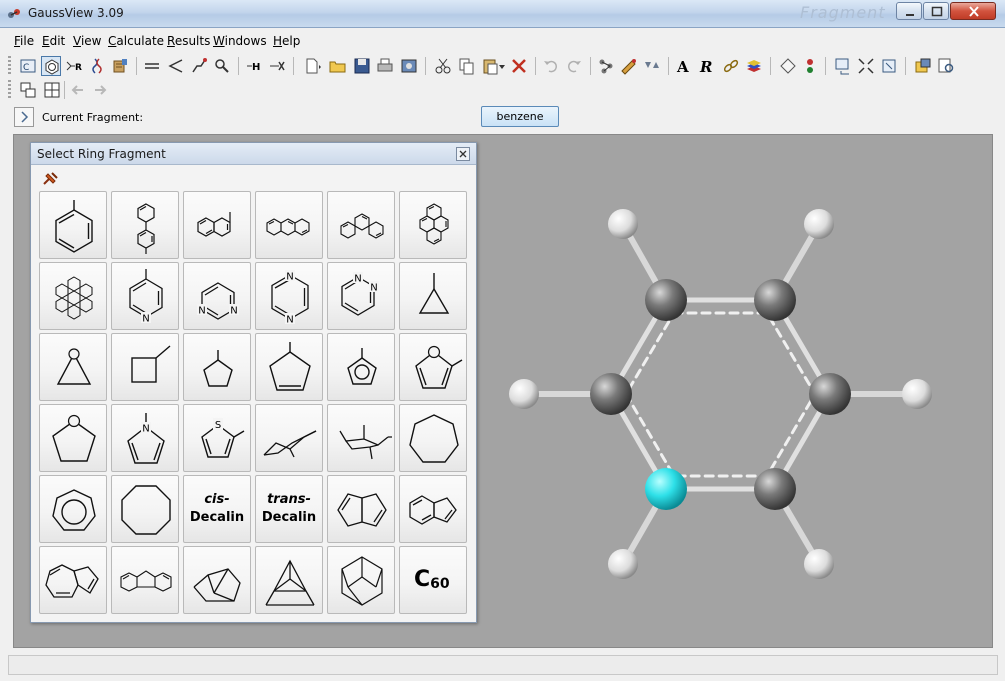 The width and height of the screenshot is (1005, 681). I want to click on symmetrize-icon, so click(629, 66).